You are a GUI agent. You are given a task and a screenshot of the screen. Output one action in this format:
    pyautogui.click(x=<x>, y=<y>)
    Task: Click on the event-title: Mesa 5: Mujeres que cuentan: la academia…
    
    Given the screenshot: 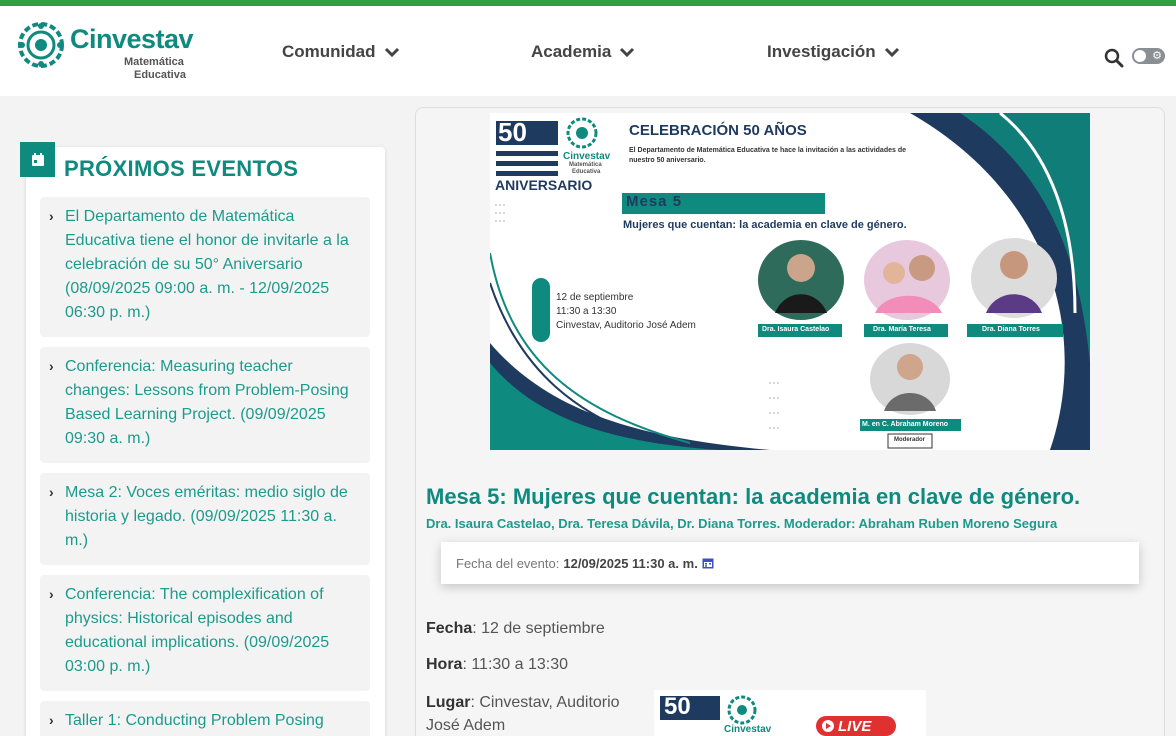 What is the action you would take?
    pyautogui.click(x=753, y=496)
    